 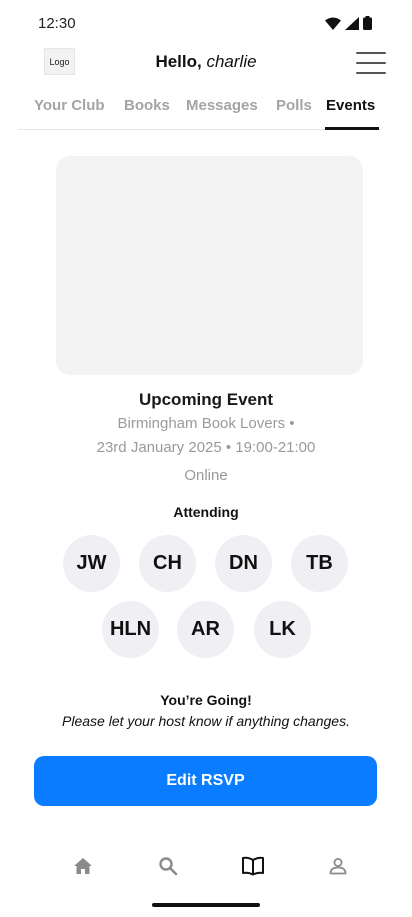 I want to click on event-date-time: 23rd January 2025 • 19:00-21:00, so click(x=206, y=447).